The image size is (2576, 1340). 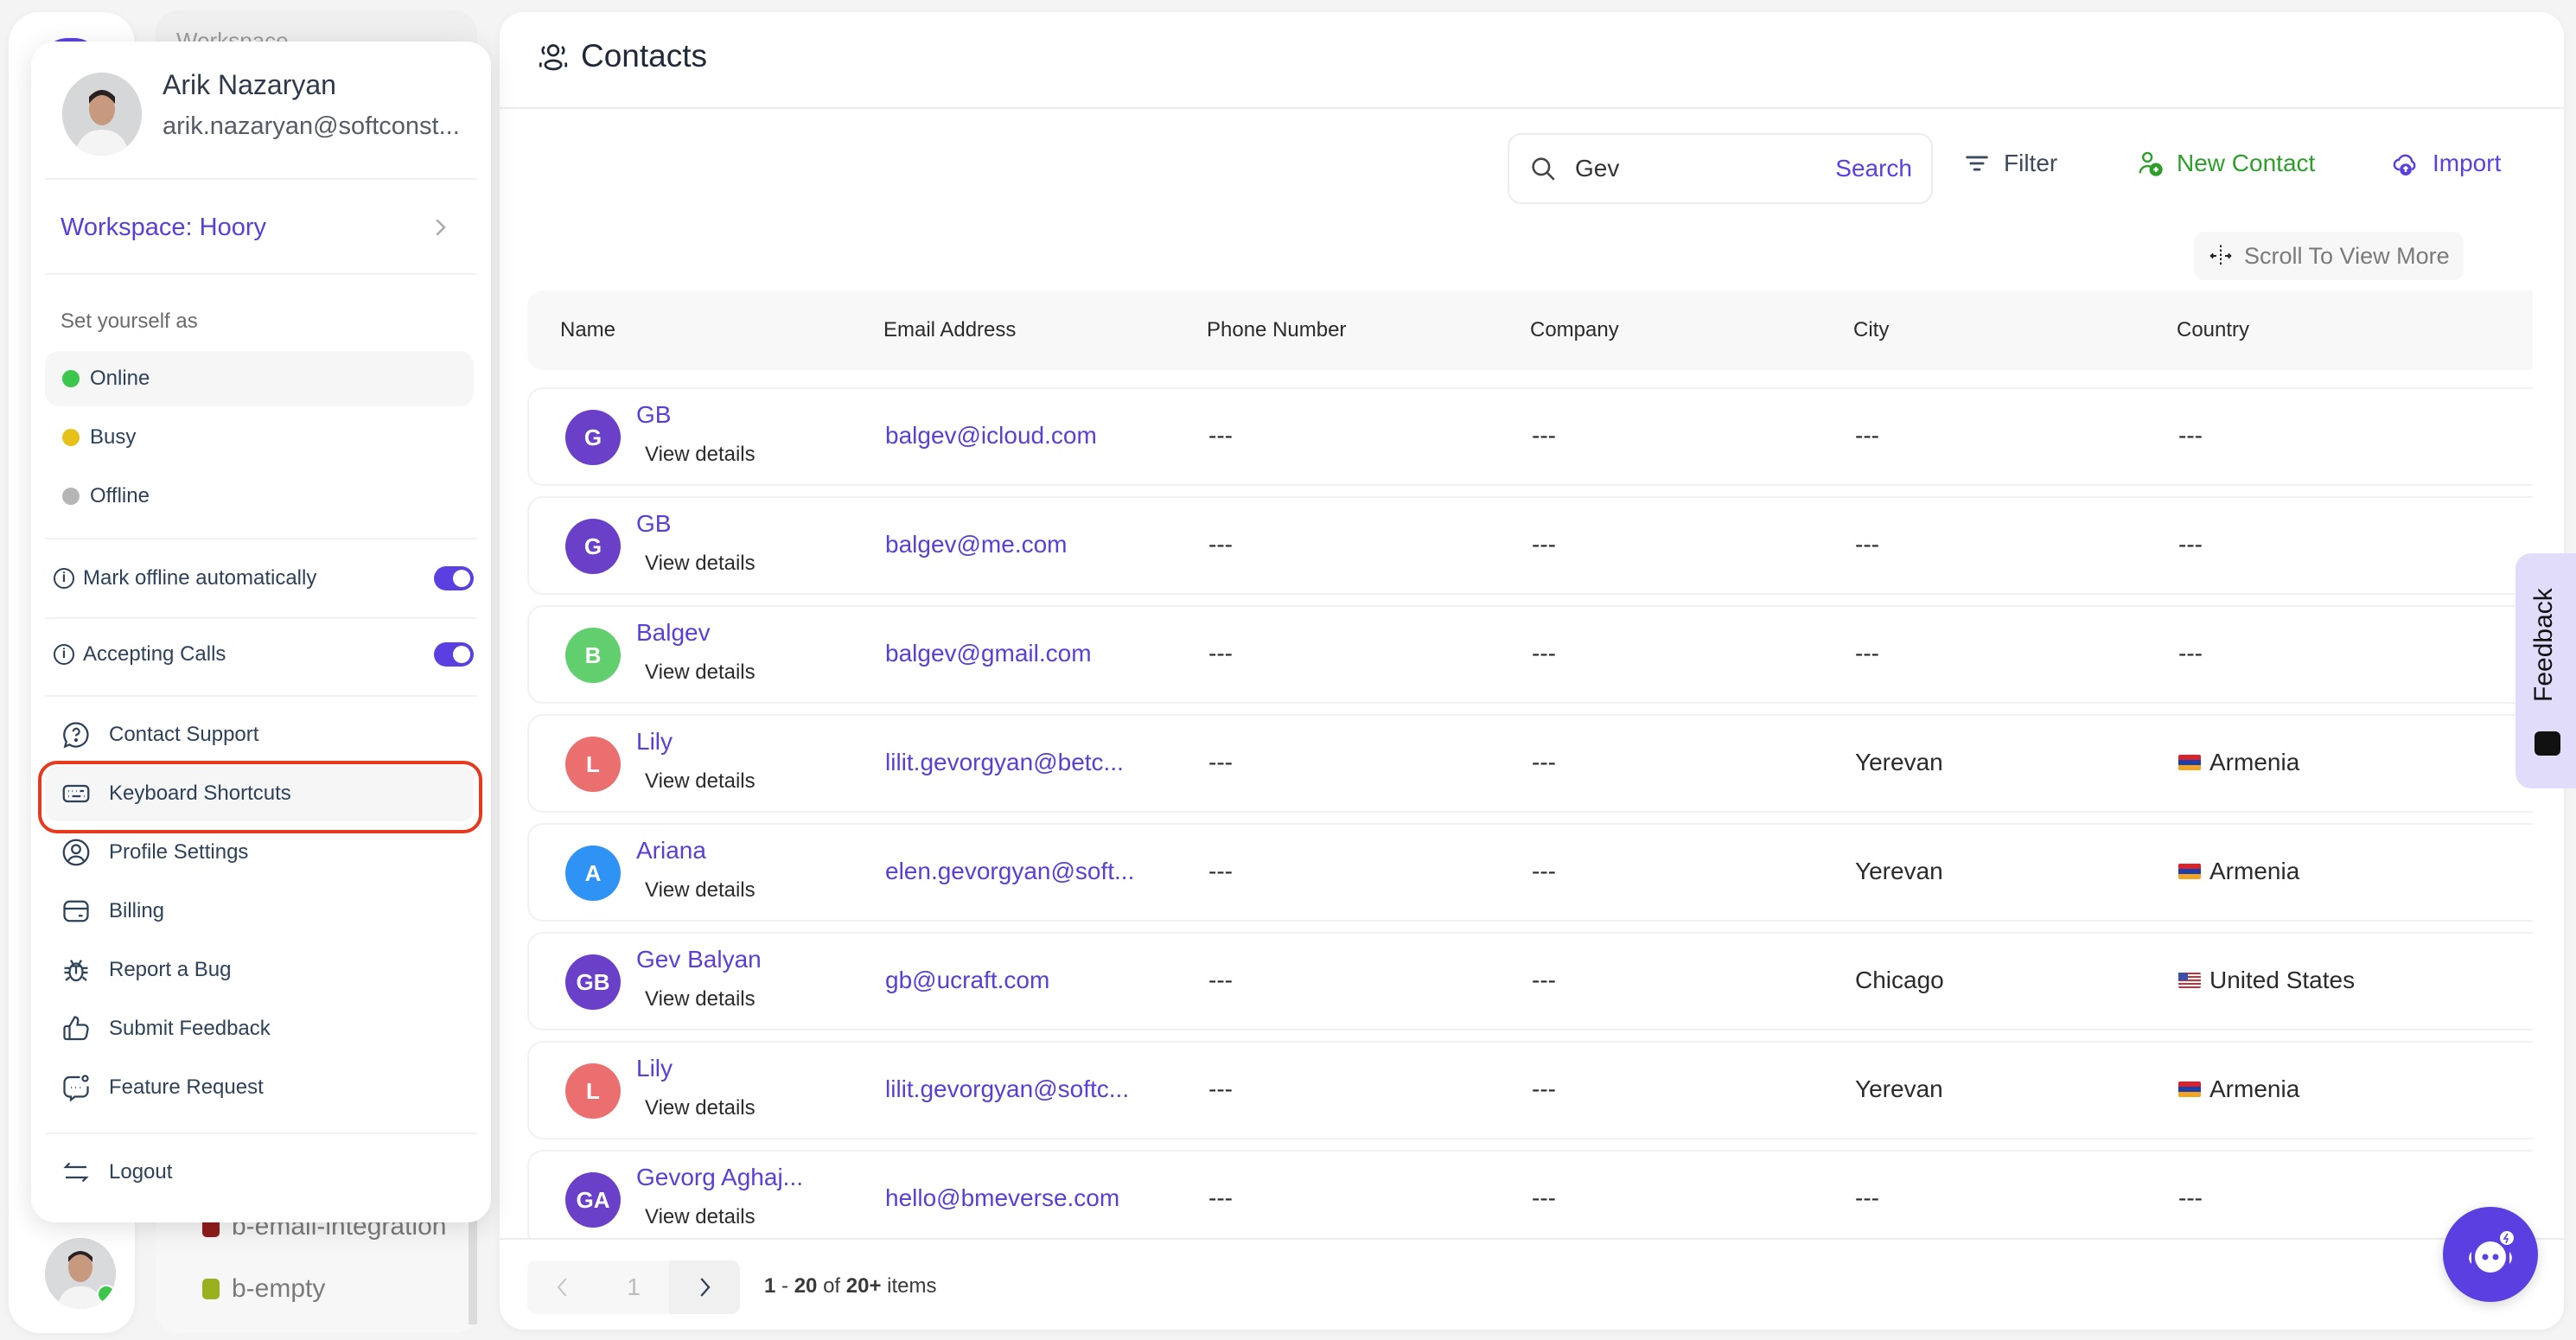 What do you see at coordinates (102, 114) in the screenshot?
I see `user-photo-icon` at bounding box center [102, 114].